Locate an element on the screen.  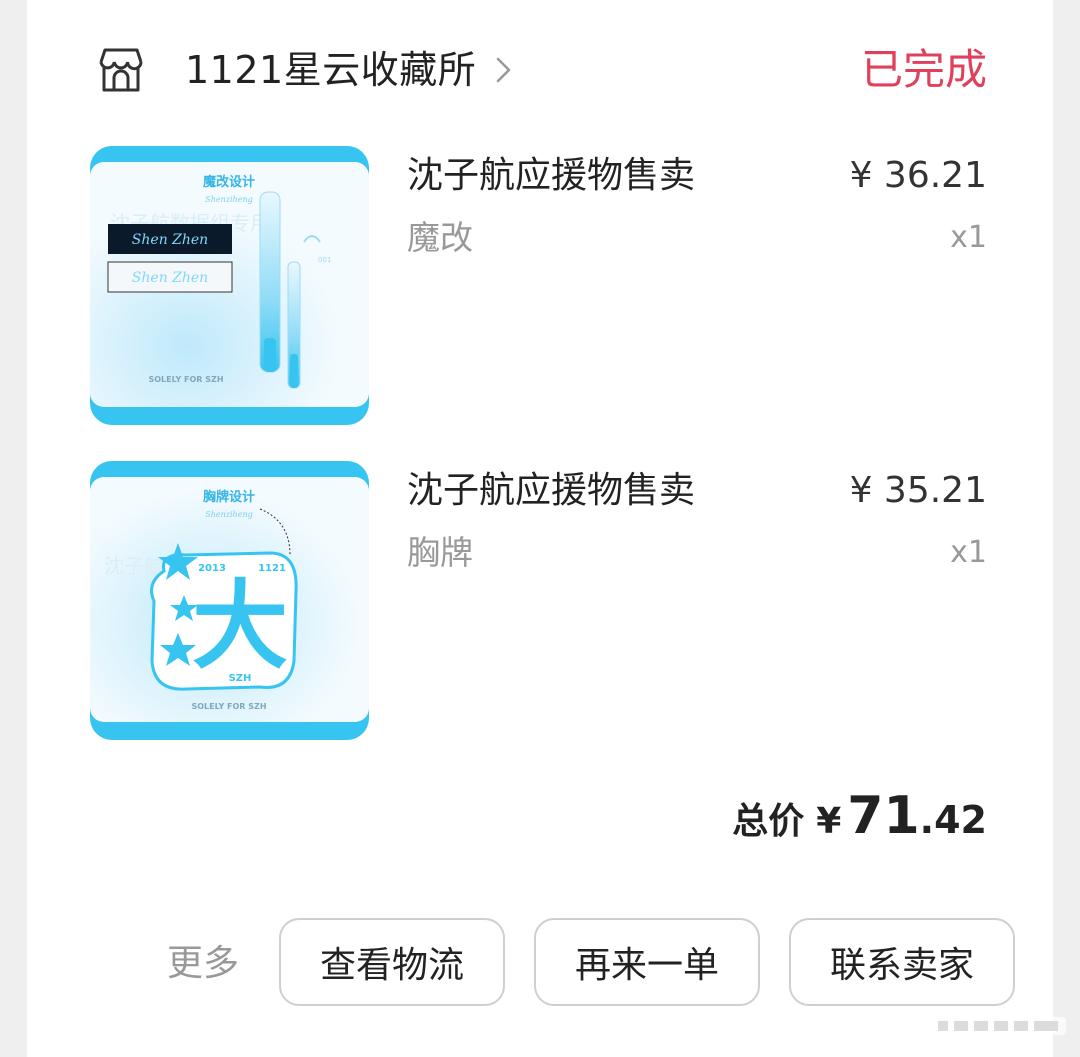
item-spec: 胸牌 is located at coordinates (440, 552).